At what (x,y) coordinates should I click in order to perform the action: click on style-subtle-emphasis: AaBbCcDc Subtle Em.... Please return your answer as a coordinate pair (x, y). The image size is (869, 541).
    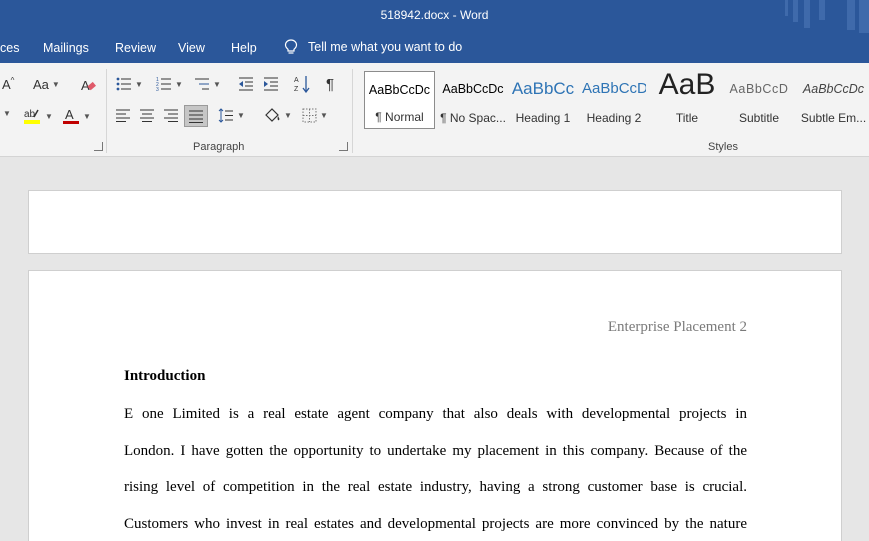
    Looking at the image, I should click on (833, 100).